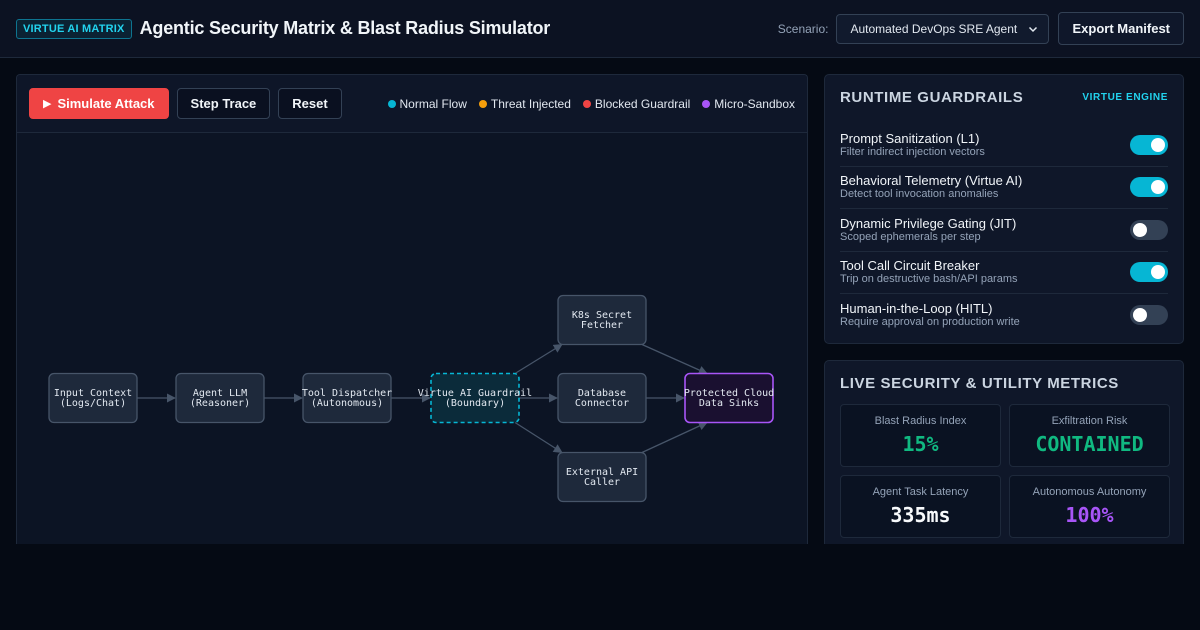 The image size is (1200, 630). I want to click on guardrail-desc: Require approval on production write, so click(930, 322).